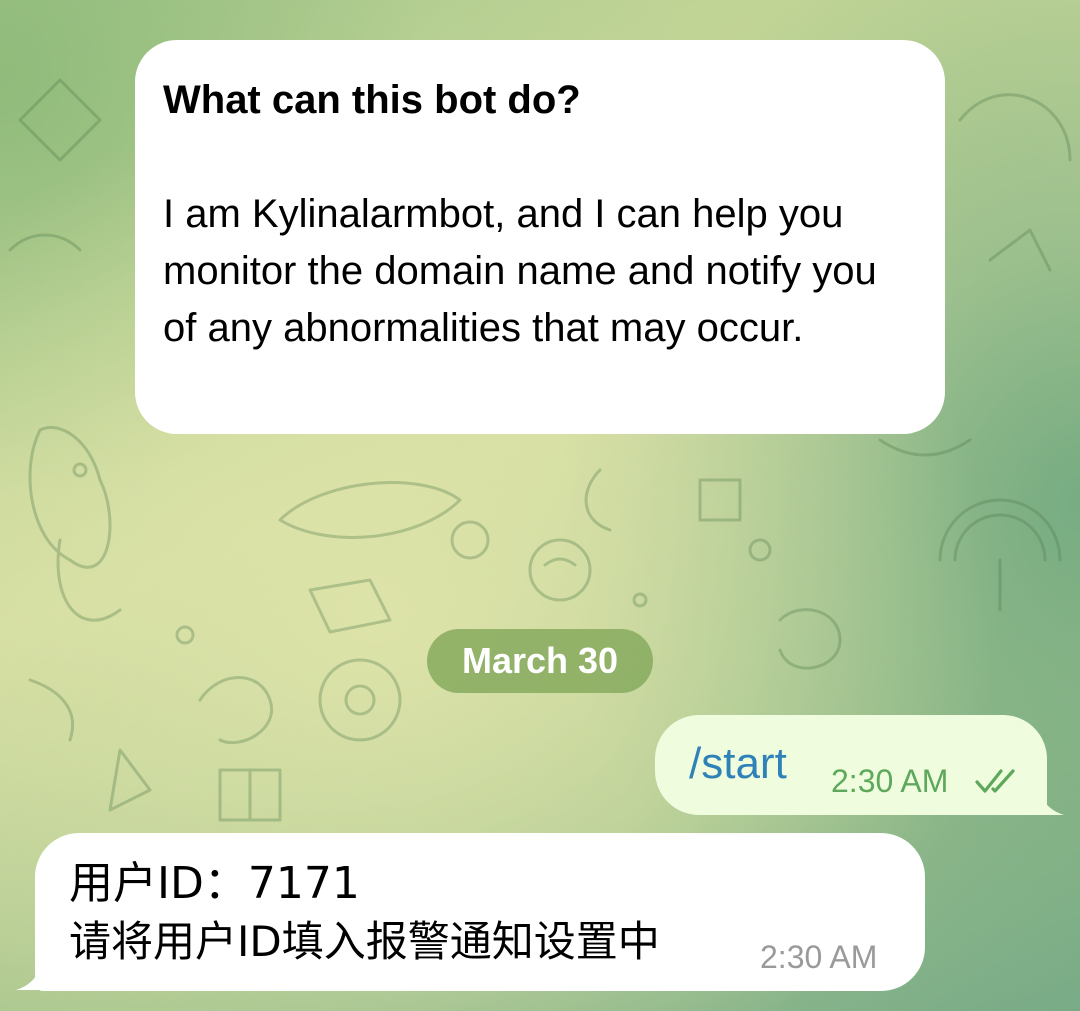  I want to click on outgoing-message: /start 2:30 AM, so click(851, 765).